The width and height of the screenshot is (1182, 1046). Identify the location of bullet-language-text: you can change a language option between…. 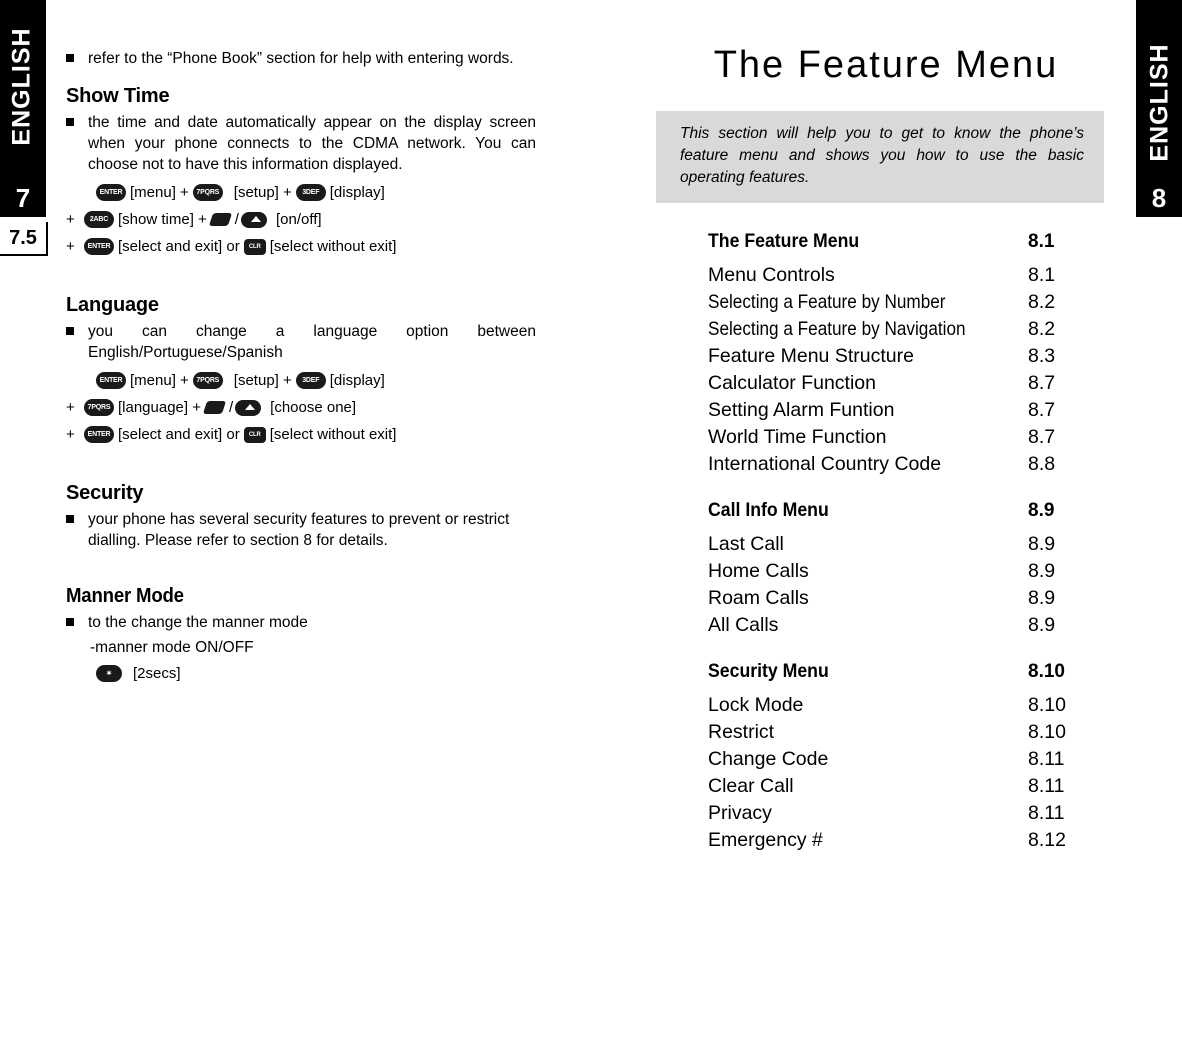
(312, 342).